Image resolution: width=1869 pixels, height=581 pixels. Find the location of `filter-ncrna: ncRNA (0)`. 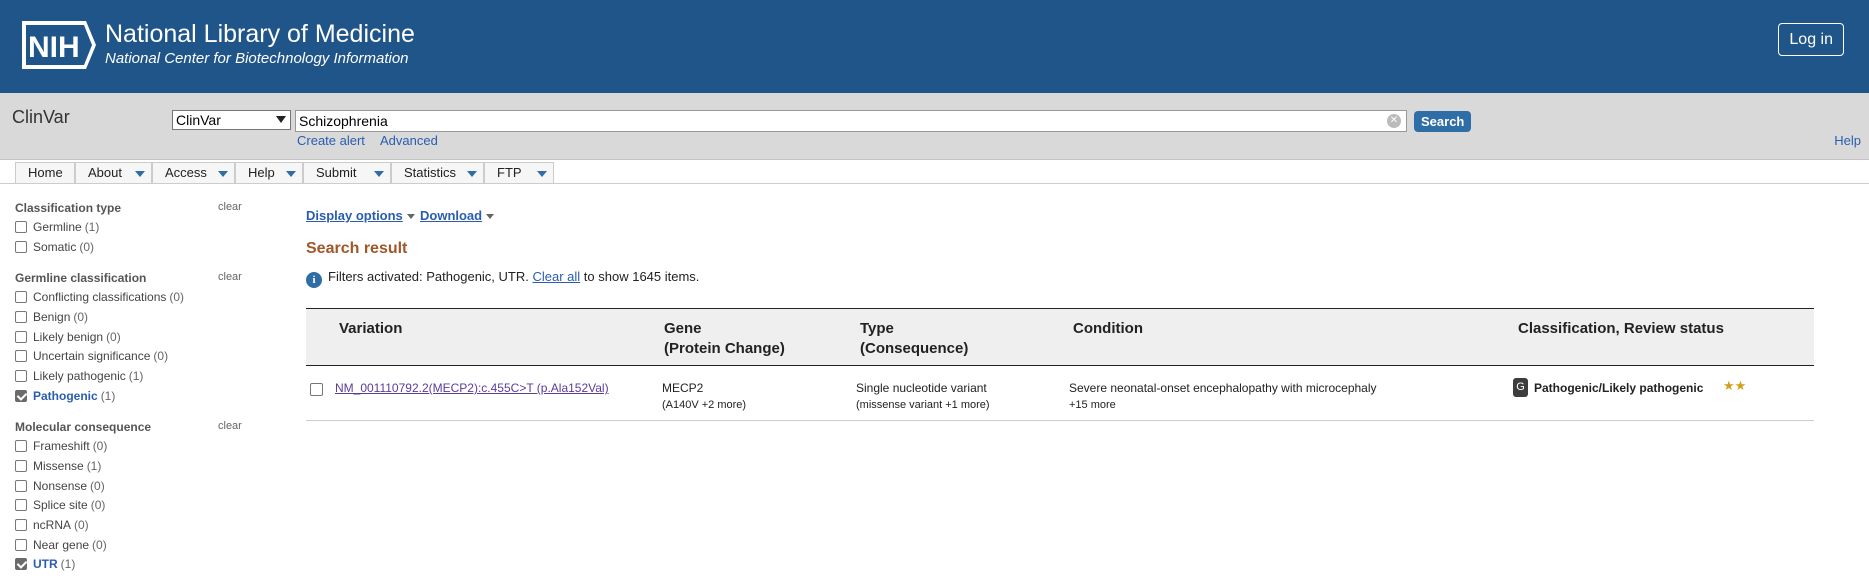

filter-ncrna: ncRNA (0) is located at coordinates (52, 526).